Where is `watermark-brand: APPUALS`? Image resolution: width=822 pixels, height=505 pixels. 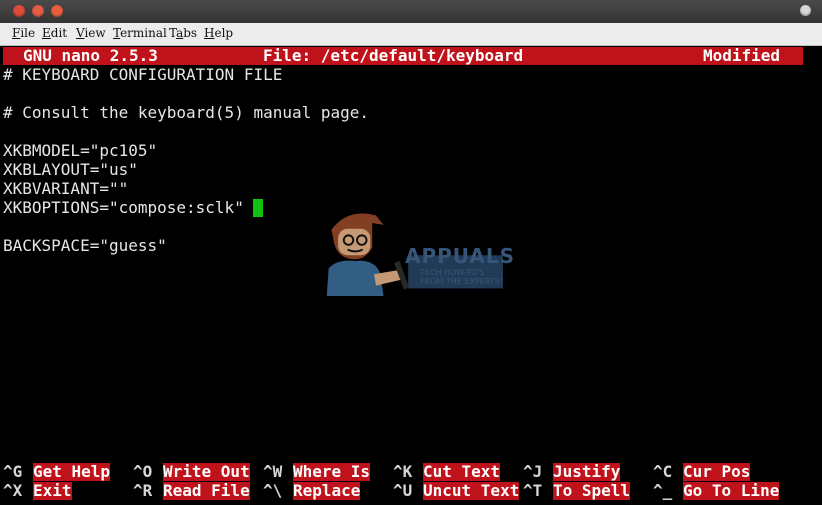
watermark-brand: APPUALS is located at coordinates (460, 256).